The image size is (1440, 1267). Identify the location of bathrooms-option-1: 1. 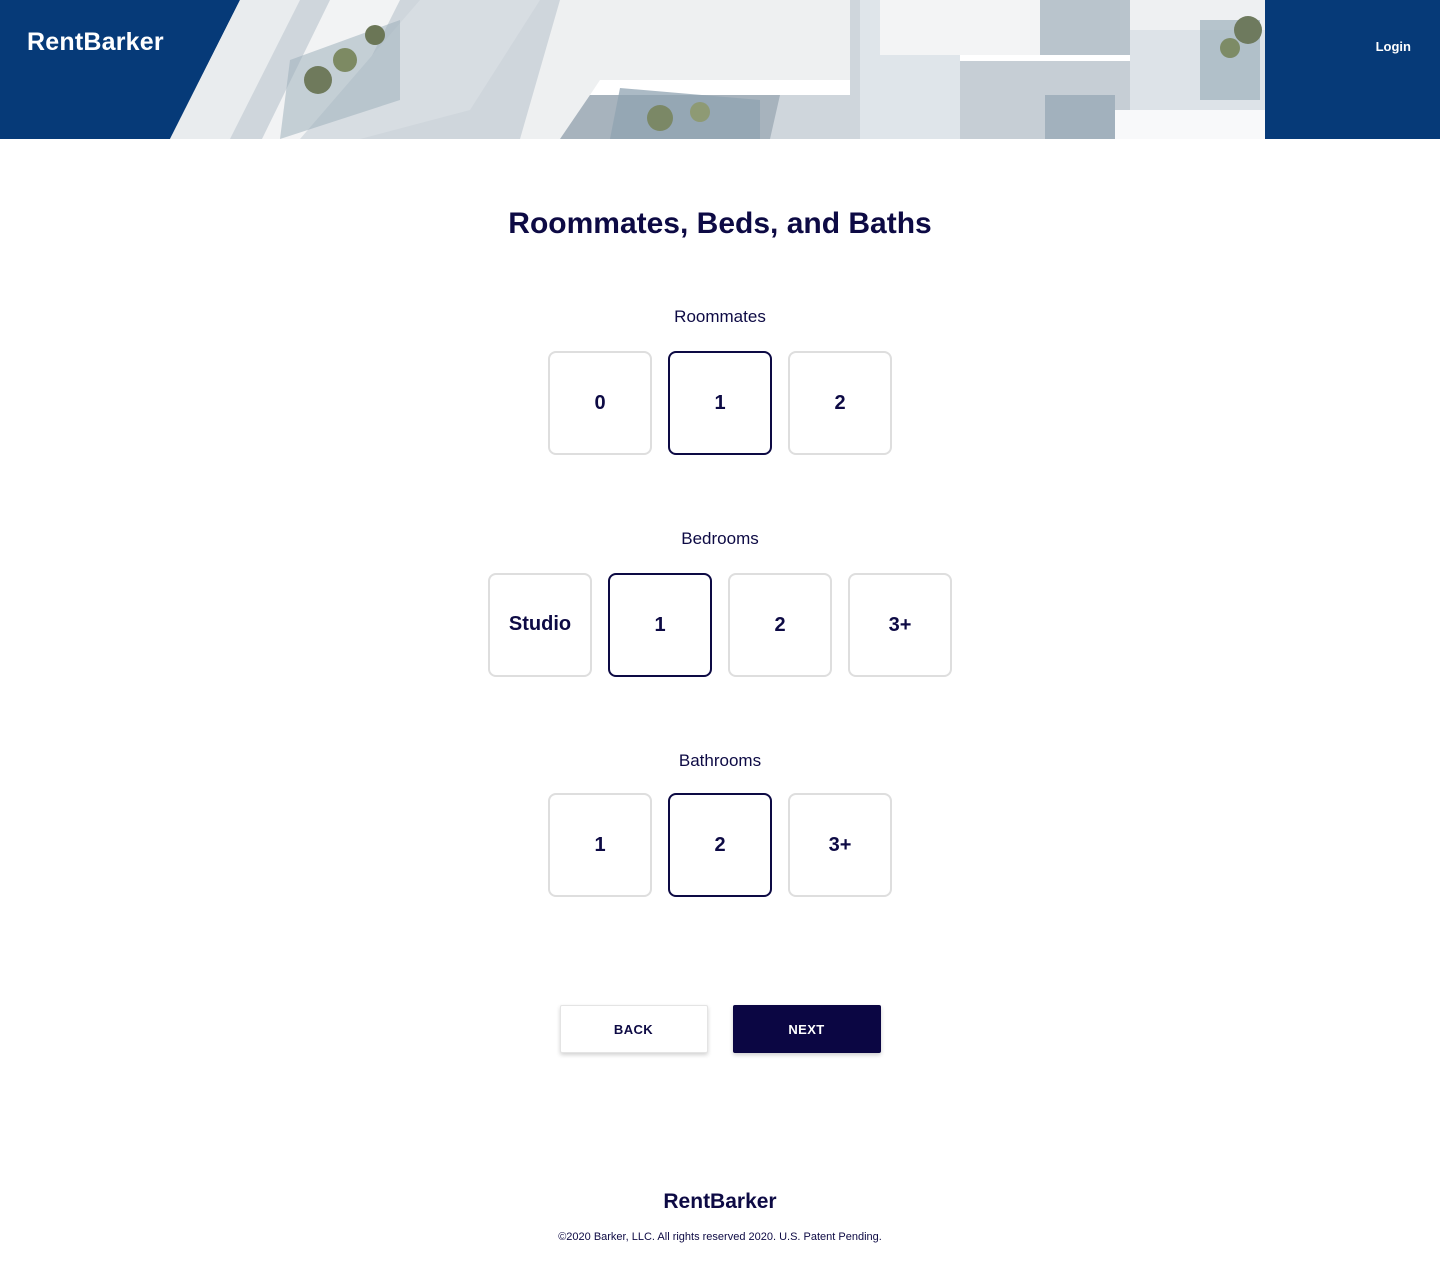
(600, 845).